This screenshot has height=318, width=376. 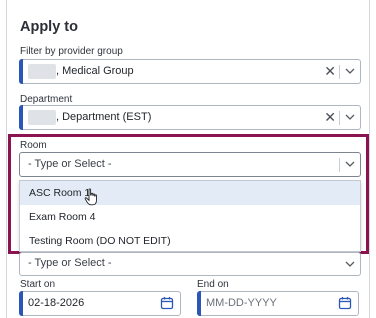 What do you see at coordinates (38, 284) in the screenshot?
I see `start-on-label: Start on` at bounding box center [38, 284].